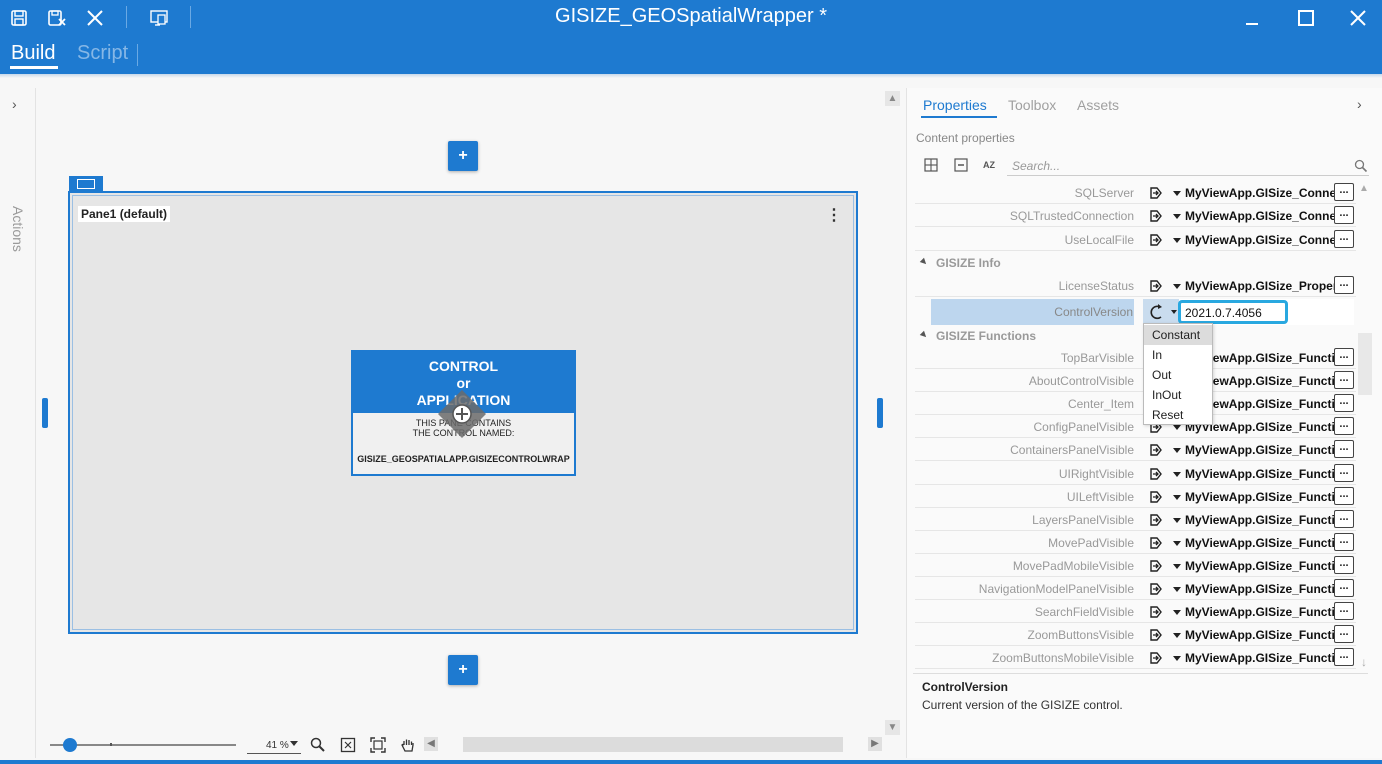 The height and width of the screenshot is (764, 1382). Describe the element at coordinates (378, 745) in the screenshot. I see `fit-content-icon` at that location.